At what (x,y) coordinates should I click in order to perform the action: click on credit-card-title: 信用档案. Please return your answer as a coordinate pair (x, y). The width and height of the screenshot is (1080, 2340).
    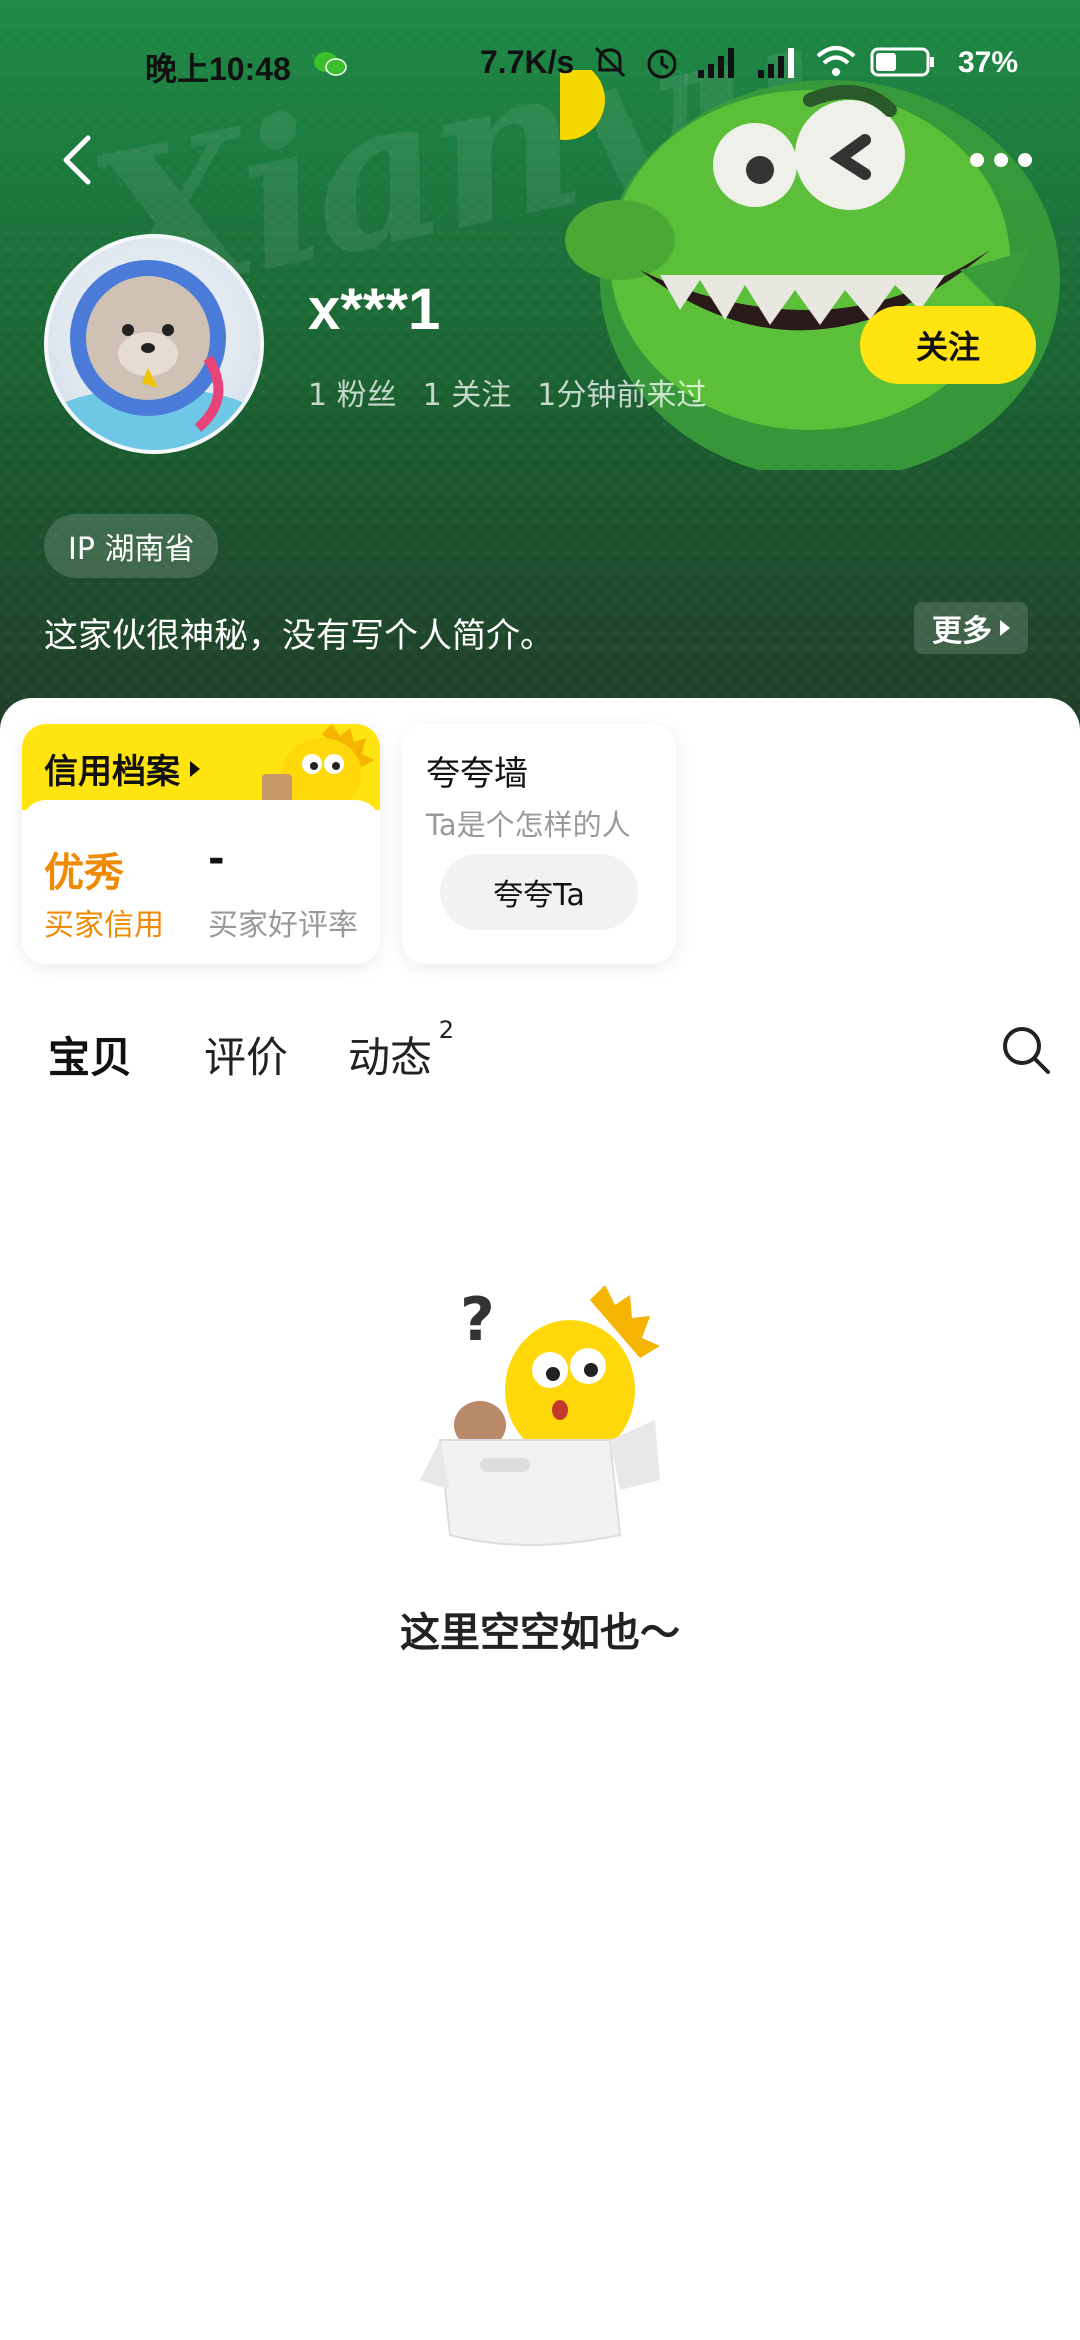
    Looking at the image, I should click on (122, 768).